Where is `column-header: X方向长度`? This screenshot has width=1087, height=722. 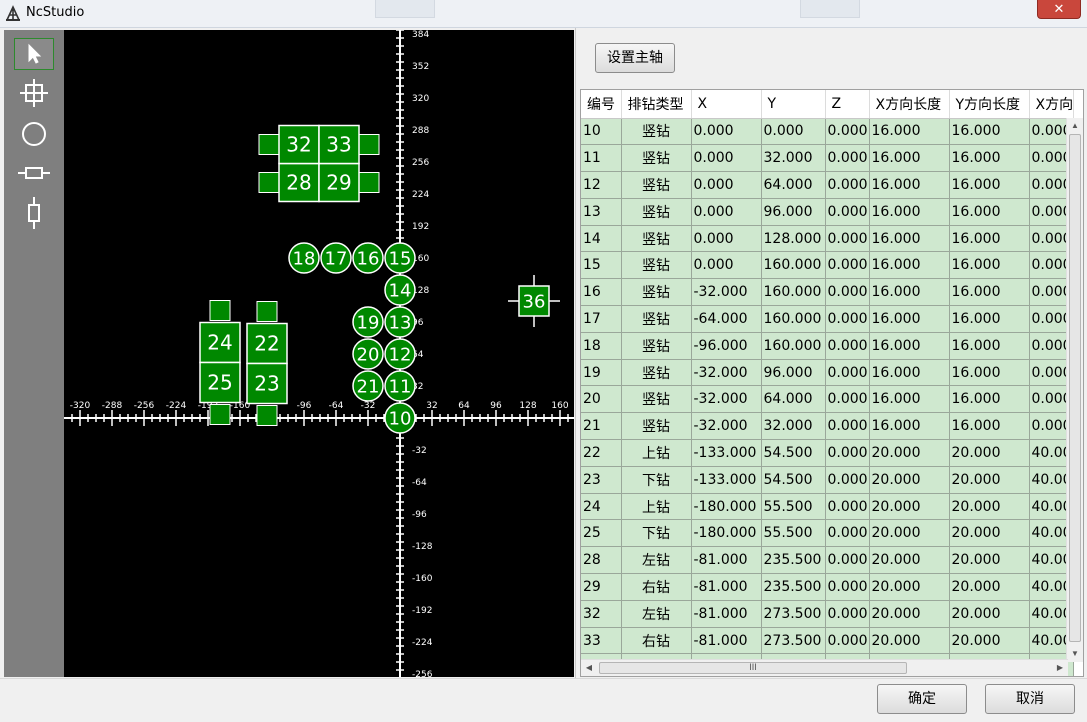 column-header: X方向长度 is located at coordinates (909, 104).